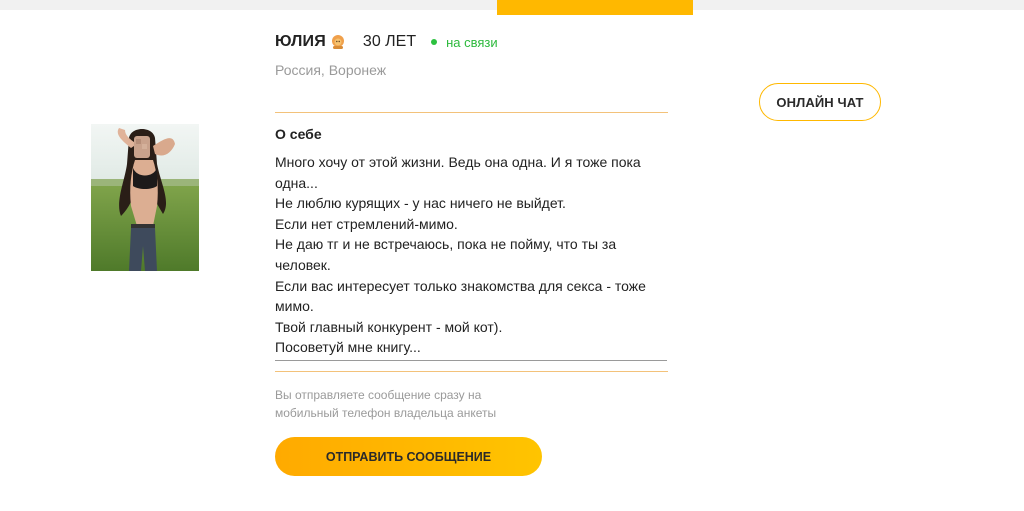 Image resolution: width=1024 pixels, height=511 pixels. I want to click on online-status: на связи, so click(472, 42).